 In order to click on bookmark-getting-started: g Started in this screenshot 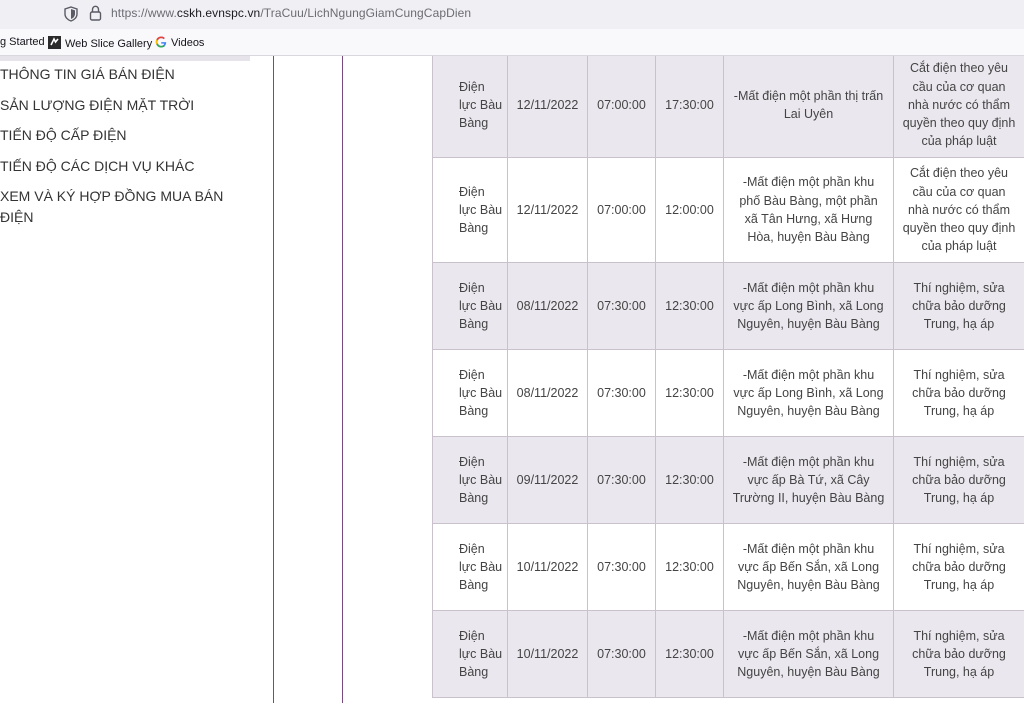, I will do `click(22, 42)`.